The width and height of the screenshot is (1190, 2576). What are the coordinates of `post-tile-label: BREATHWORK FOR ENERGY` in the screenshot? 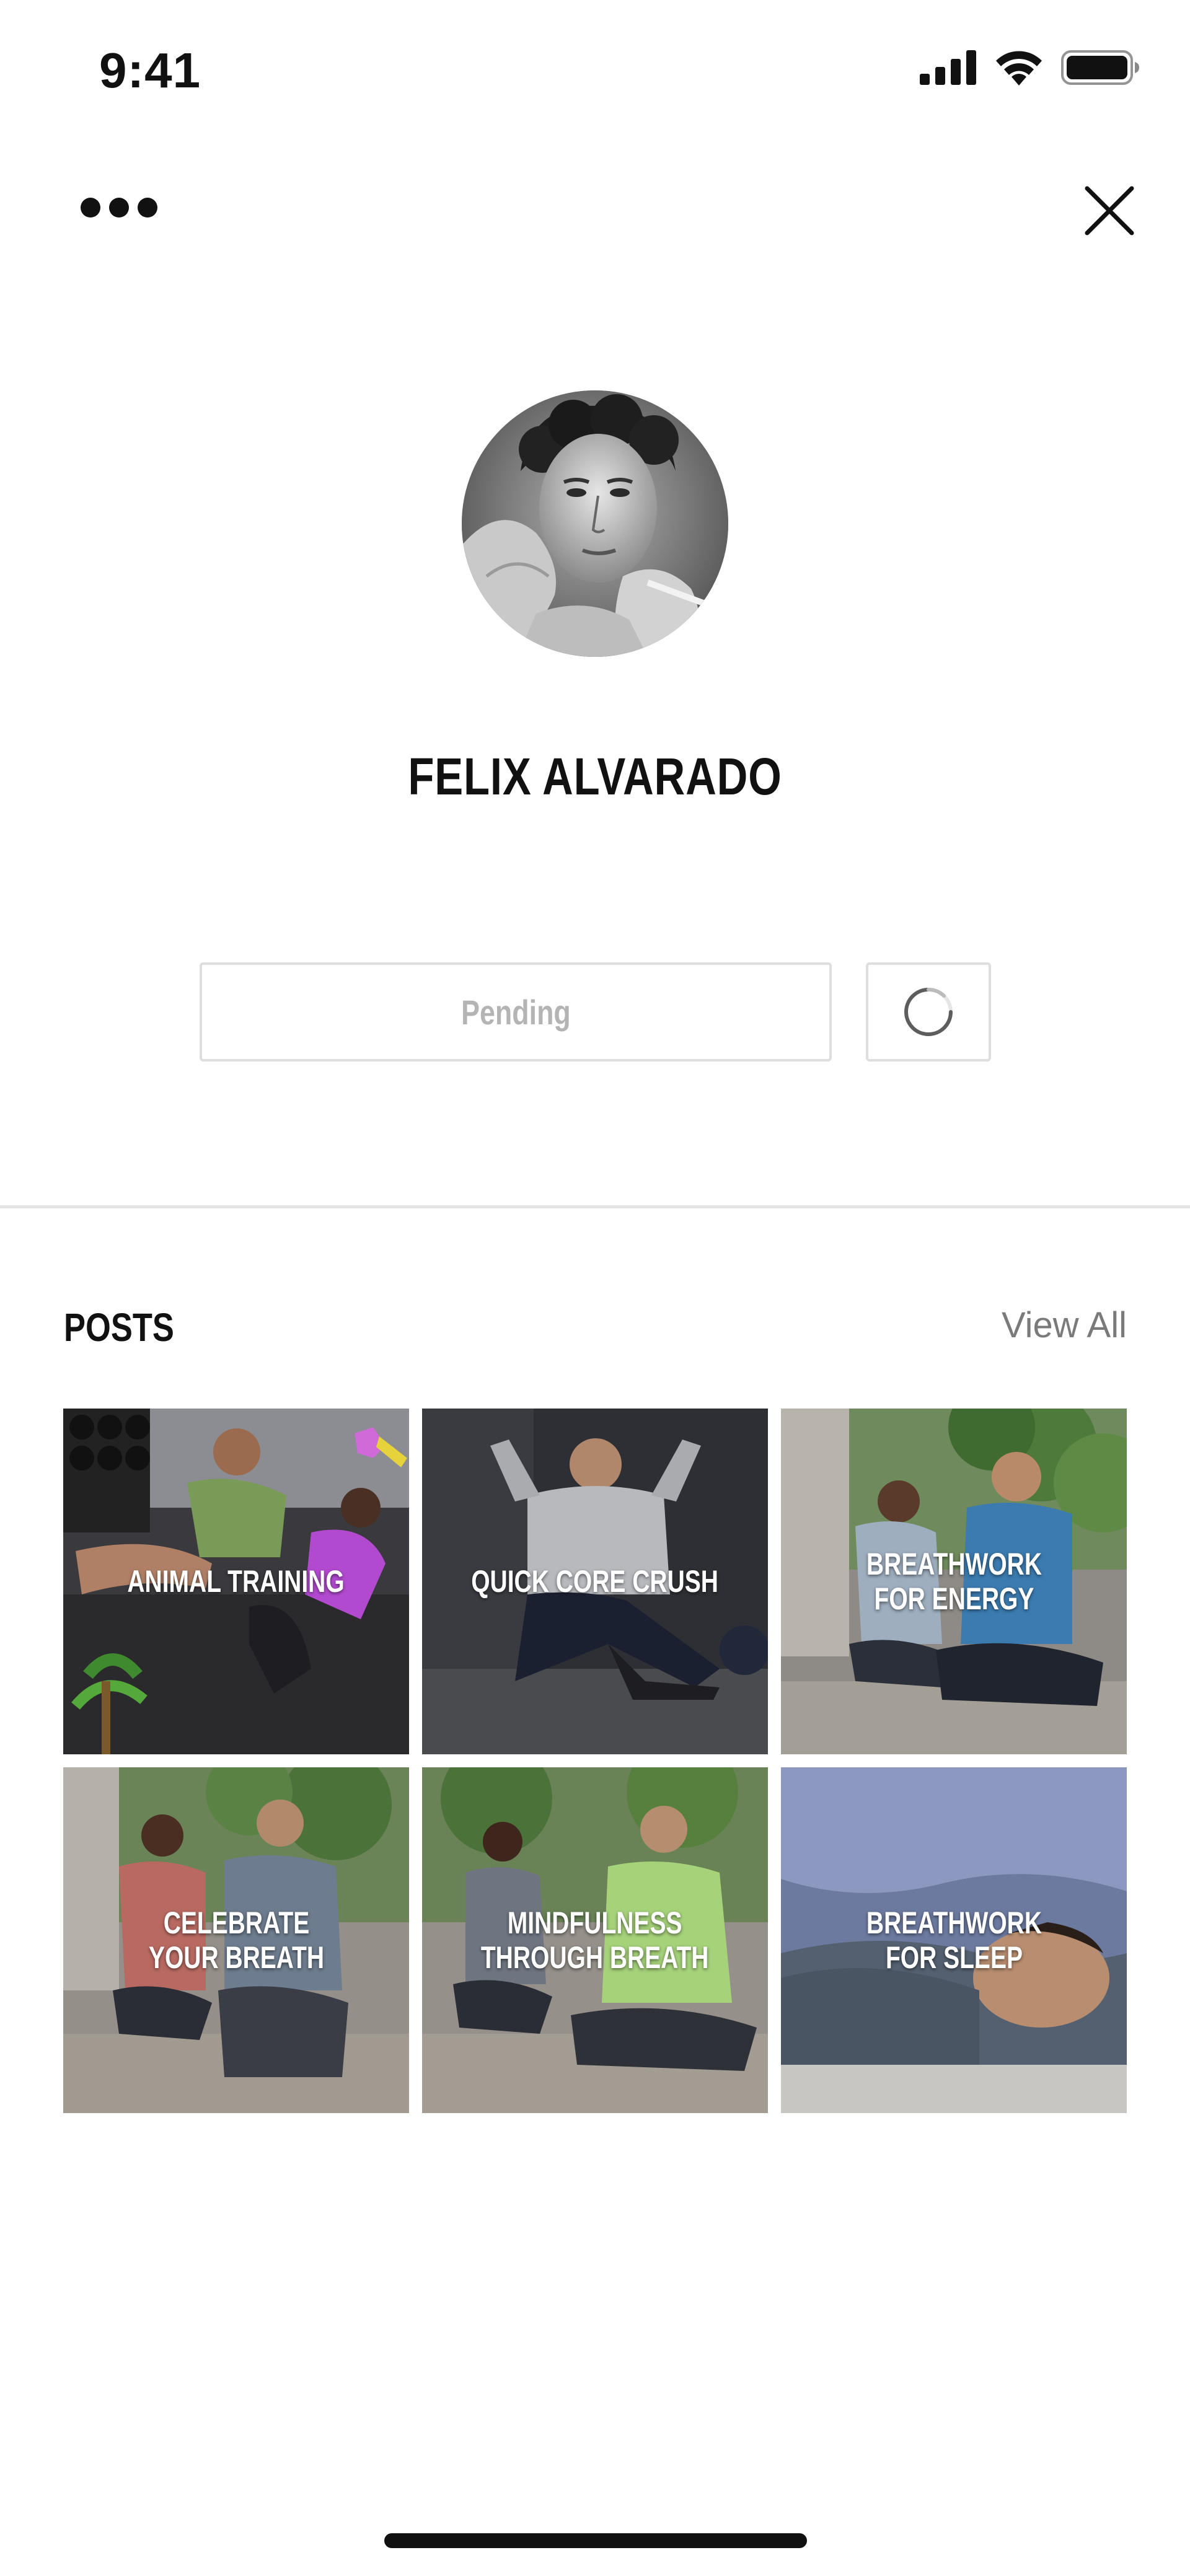 It's located at (954, 1581).